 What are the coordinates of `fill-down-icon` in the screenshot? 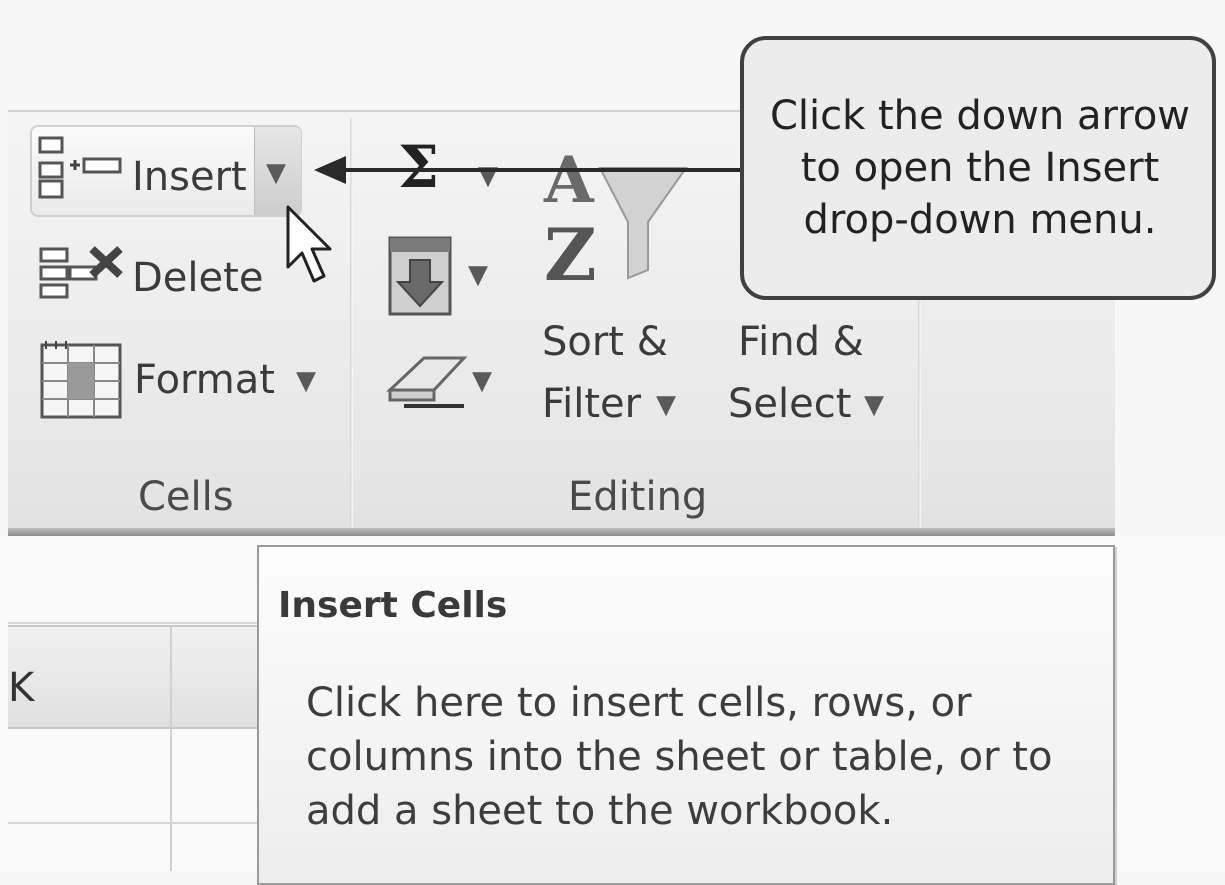 It's located at (421, 276).